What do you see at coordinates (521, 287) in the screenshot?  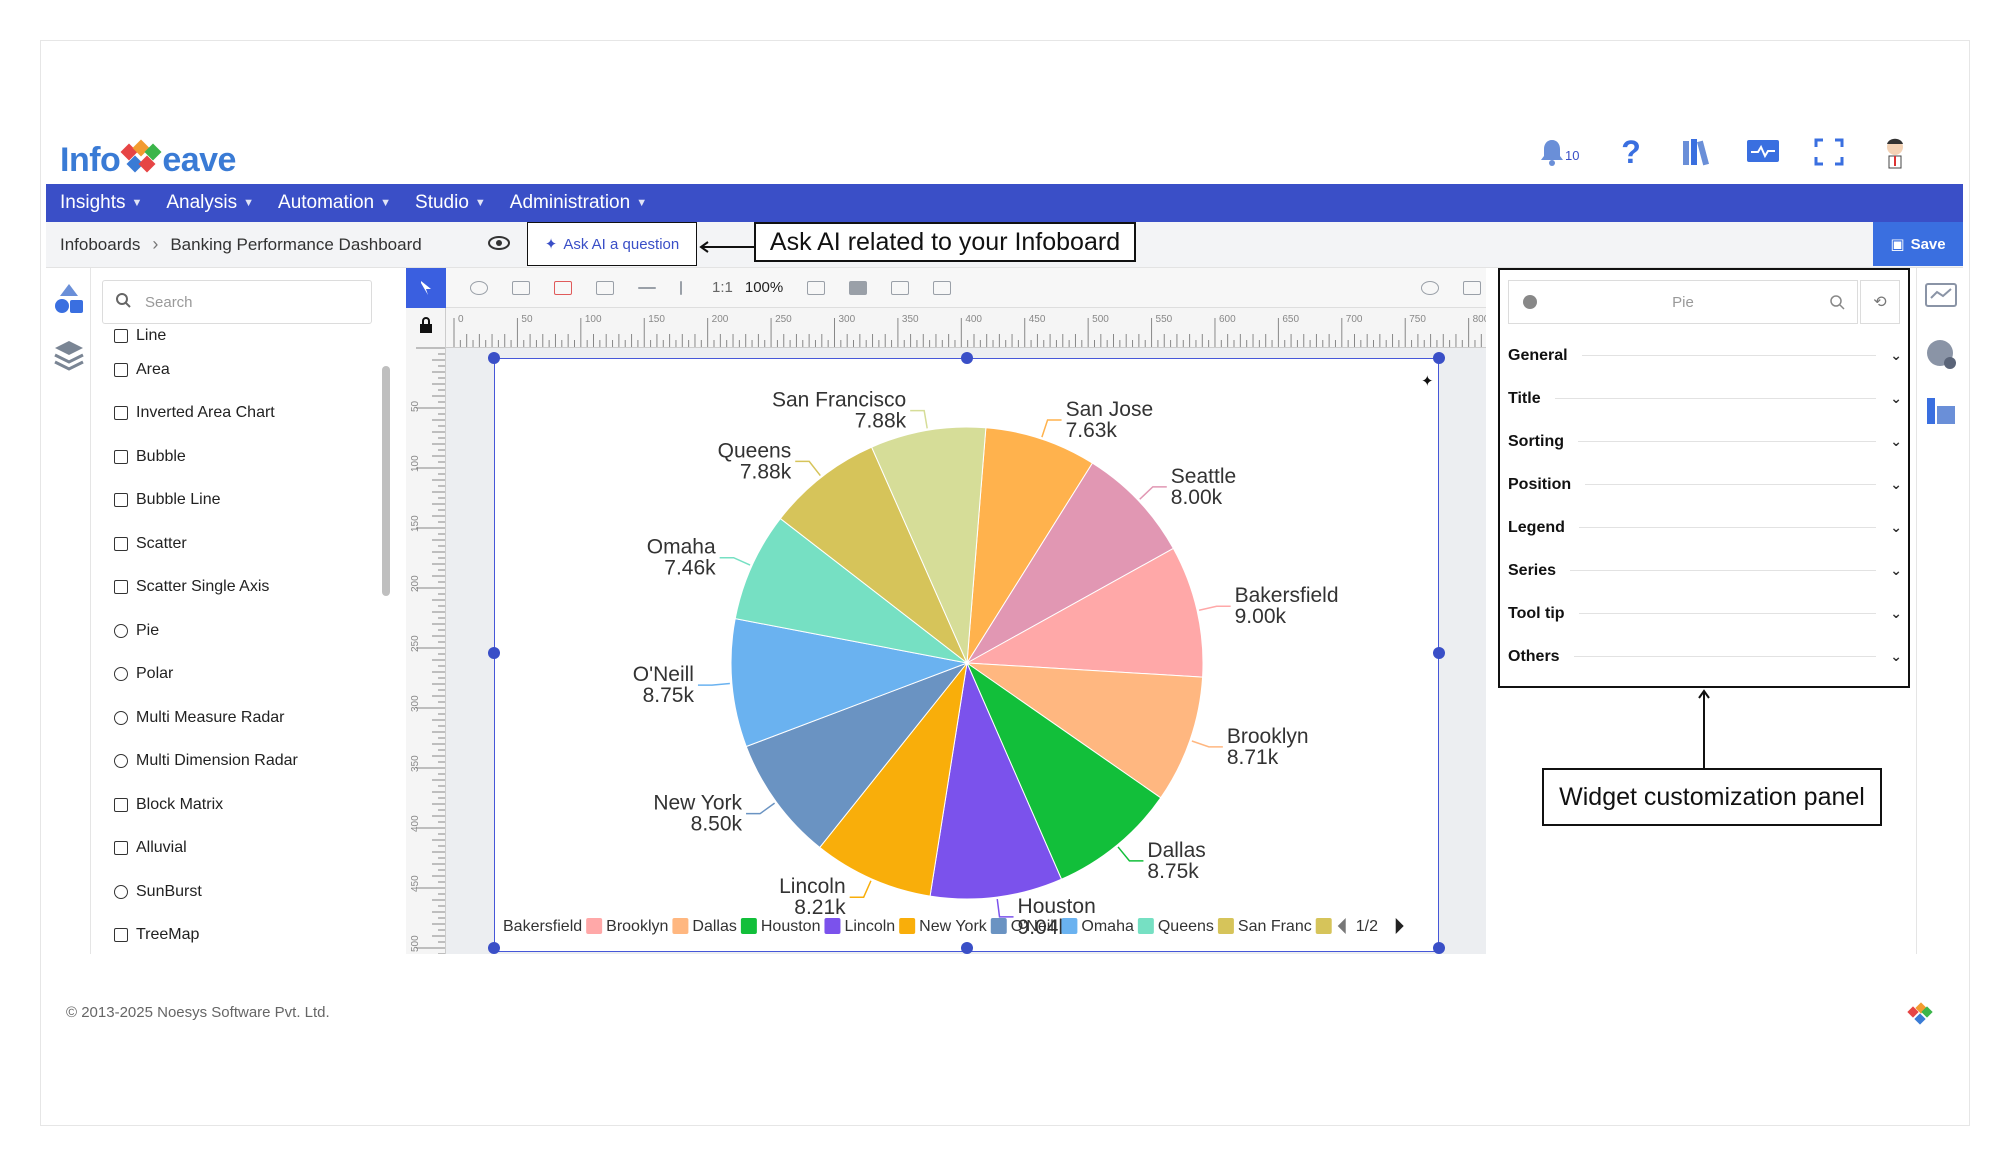 I see `shapes-icon` at bounding box center [521, 287].